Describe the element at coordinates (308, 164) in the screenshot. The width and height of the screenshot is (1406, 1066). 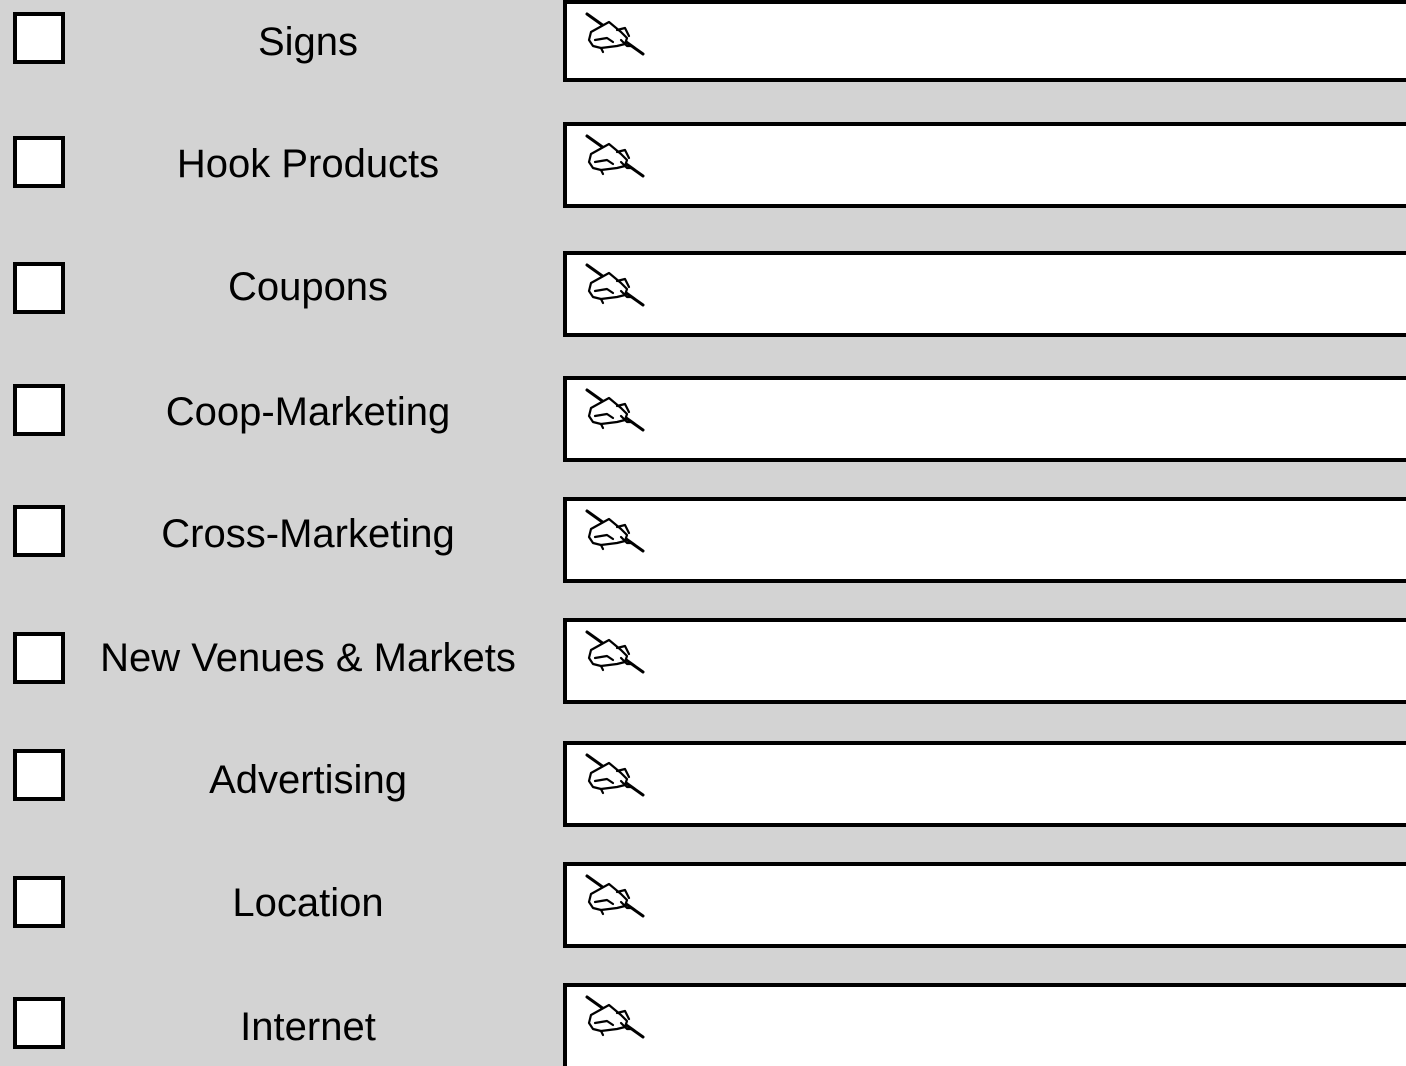
I see `hook-products-label: Hook Products` at that location.